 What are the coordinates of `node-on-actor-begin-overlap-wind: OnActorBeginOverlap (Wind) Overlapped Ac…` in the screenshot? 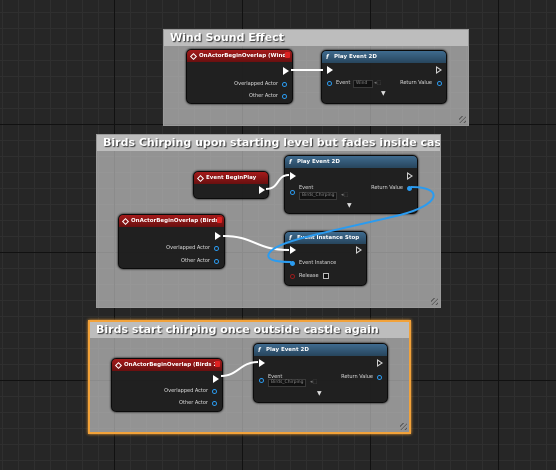 It's located at (239, 76).